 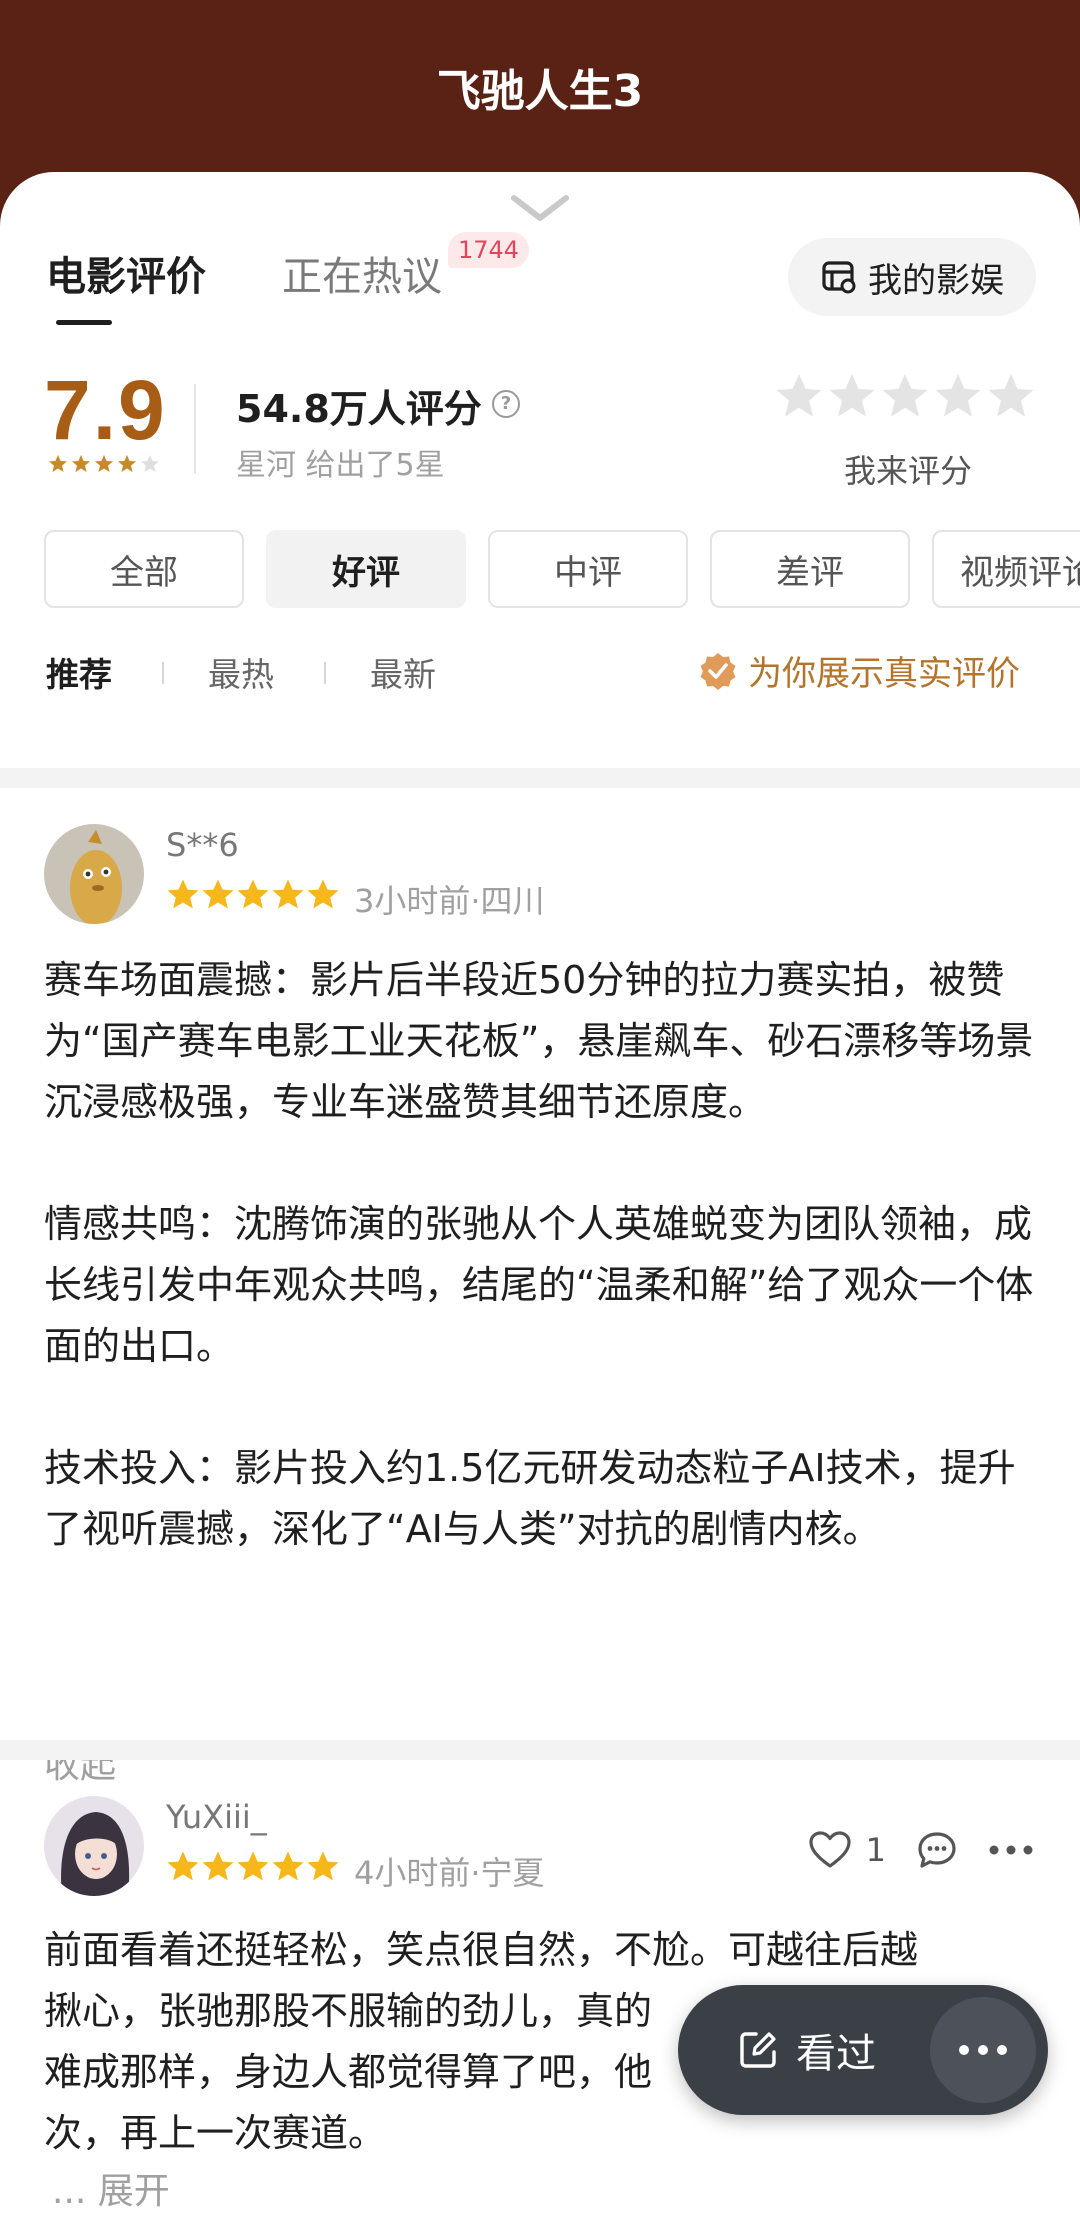 What do you see at coordinates (195, 429) in the screenshot?
I see `rating-divider` at bounding box center [195, 429].